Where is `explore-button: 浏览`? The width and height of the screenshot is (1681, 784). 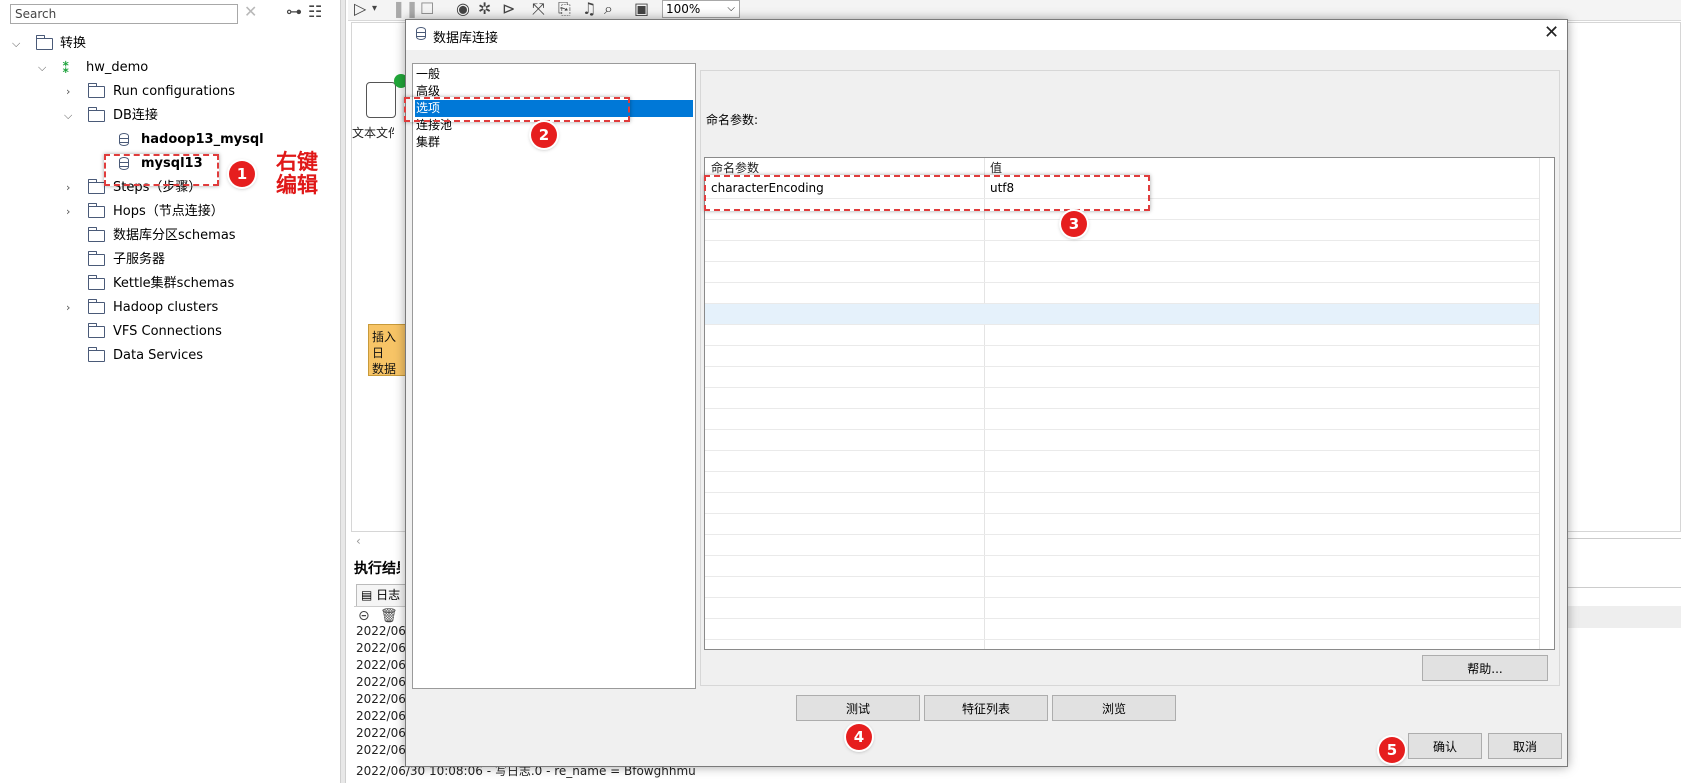 explore-button: 浏览 is located at coordinates (1114, 708).